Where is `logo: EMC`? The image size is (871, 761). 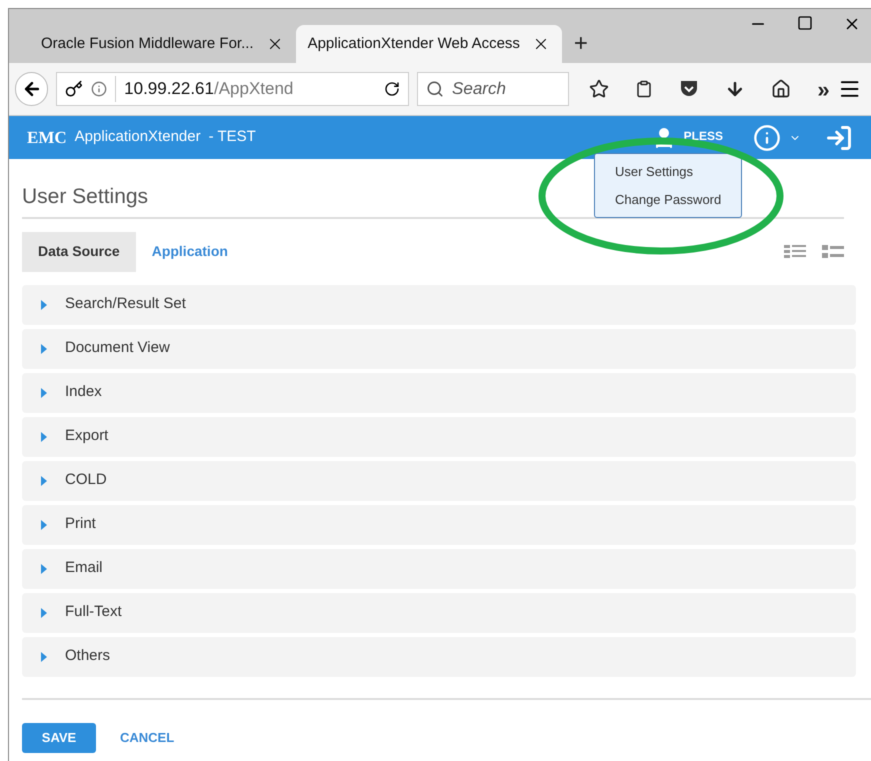 logo: EMC is located at coordinates (47, 137).